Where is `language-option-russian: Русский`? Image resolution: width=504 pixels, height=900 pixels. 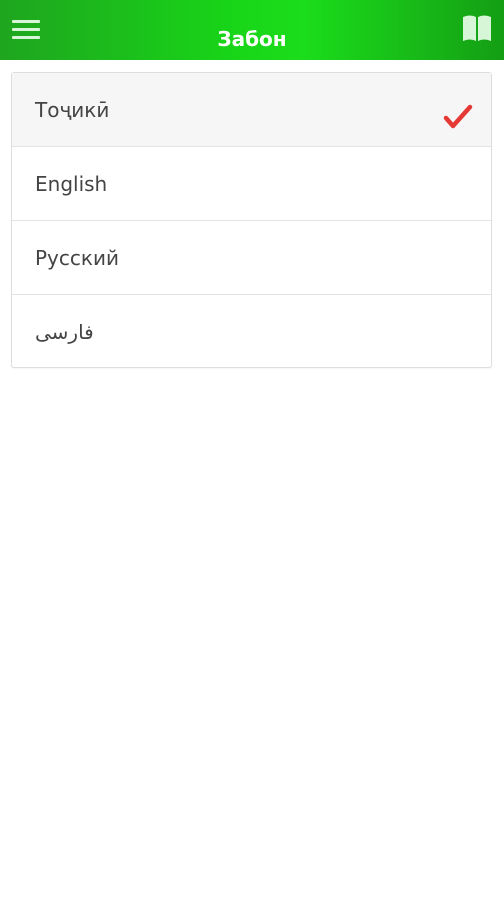 language-option-russian: Русский is located at coordinates (251, 258).